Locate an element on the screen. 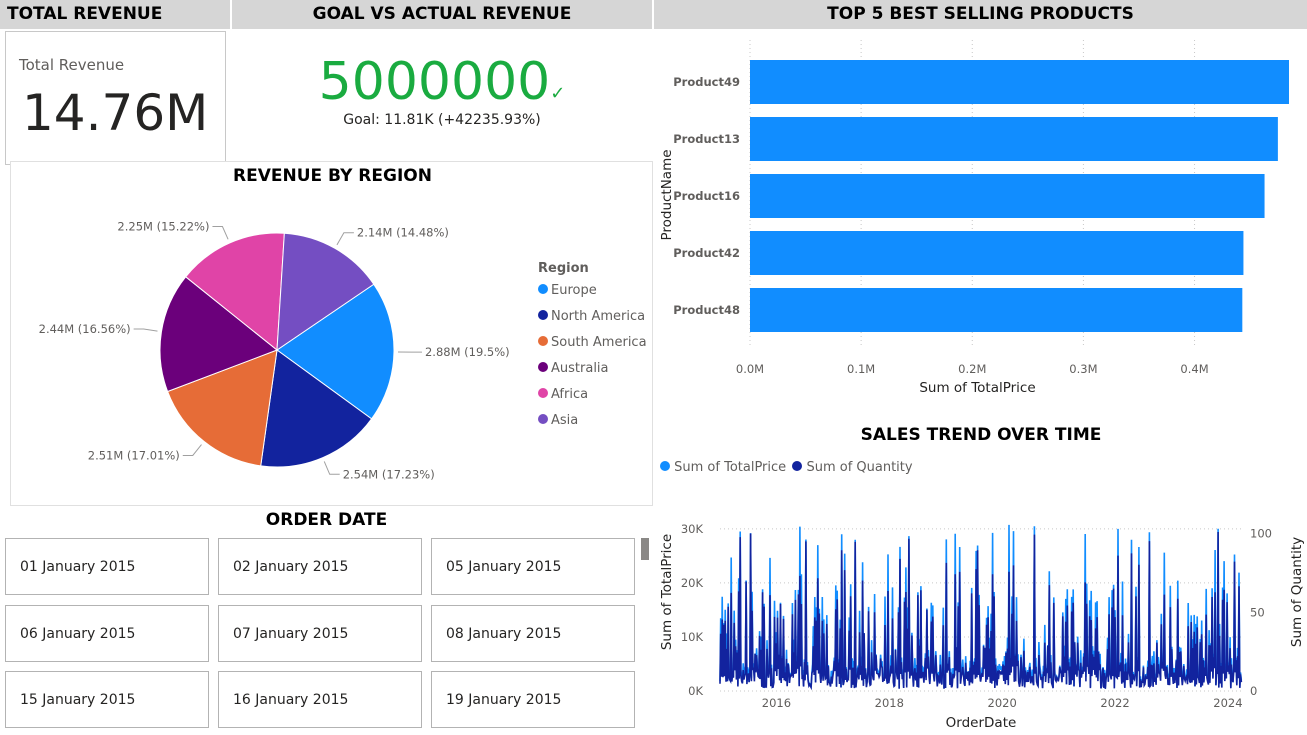 The image size is (1307, 735). goal-kpi-value-row: 5000000✓ is located at coordinates (442, 82).